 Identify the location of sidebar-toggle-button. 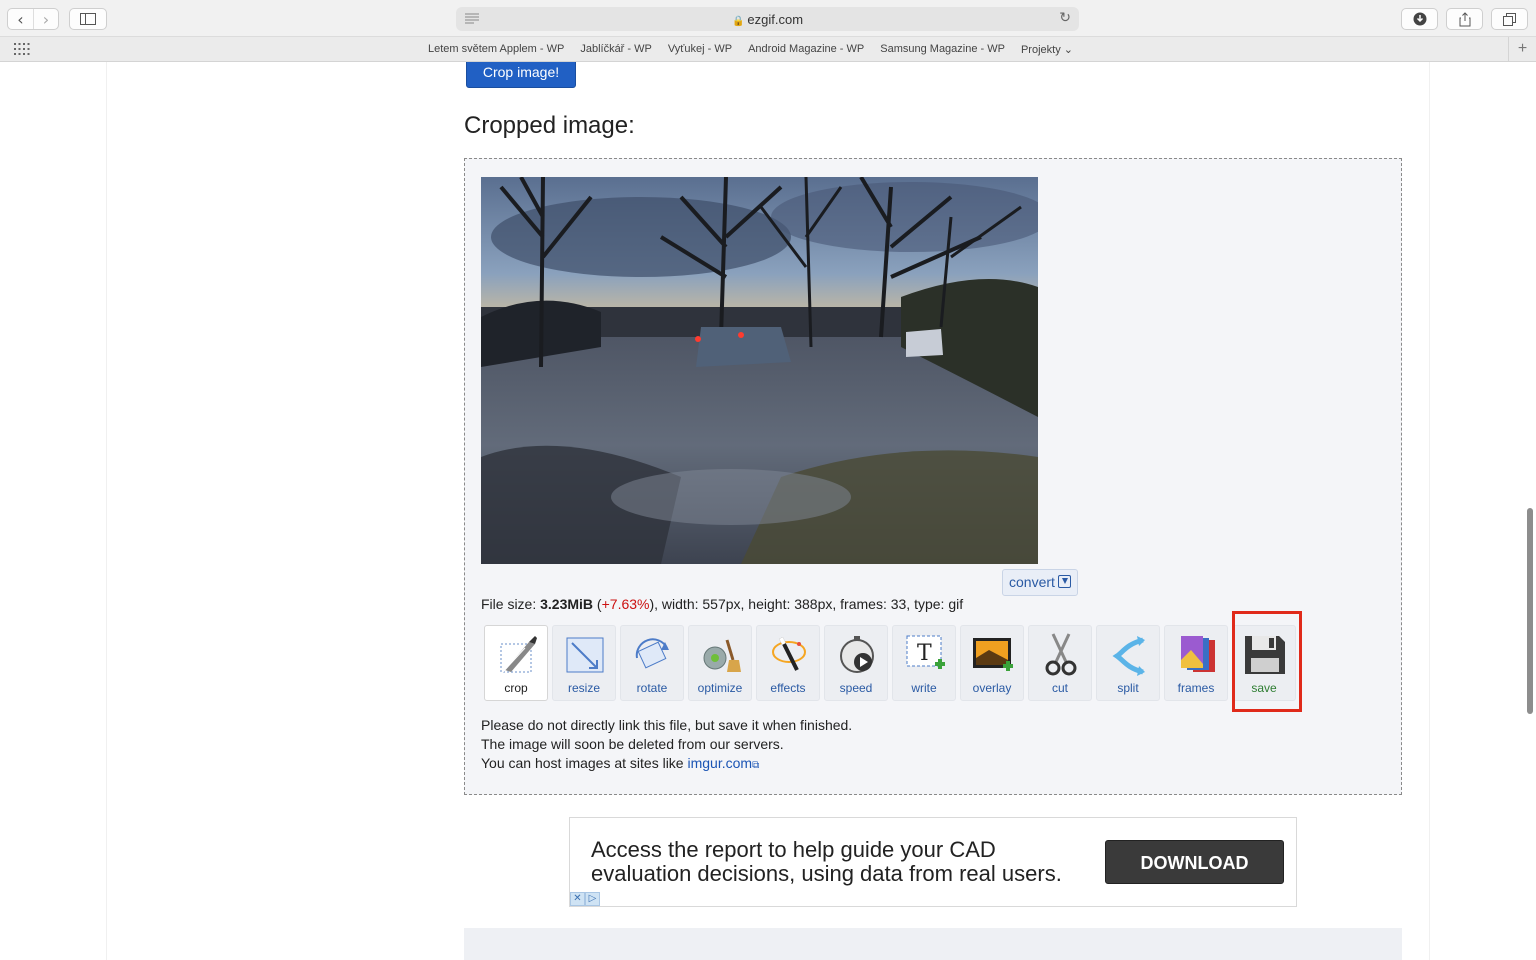
(88, 19).